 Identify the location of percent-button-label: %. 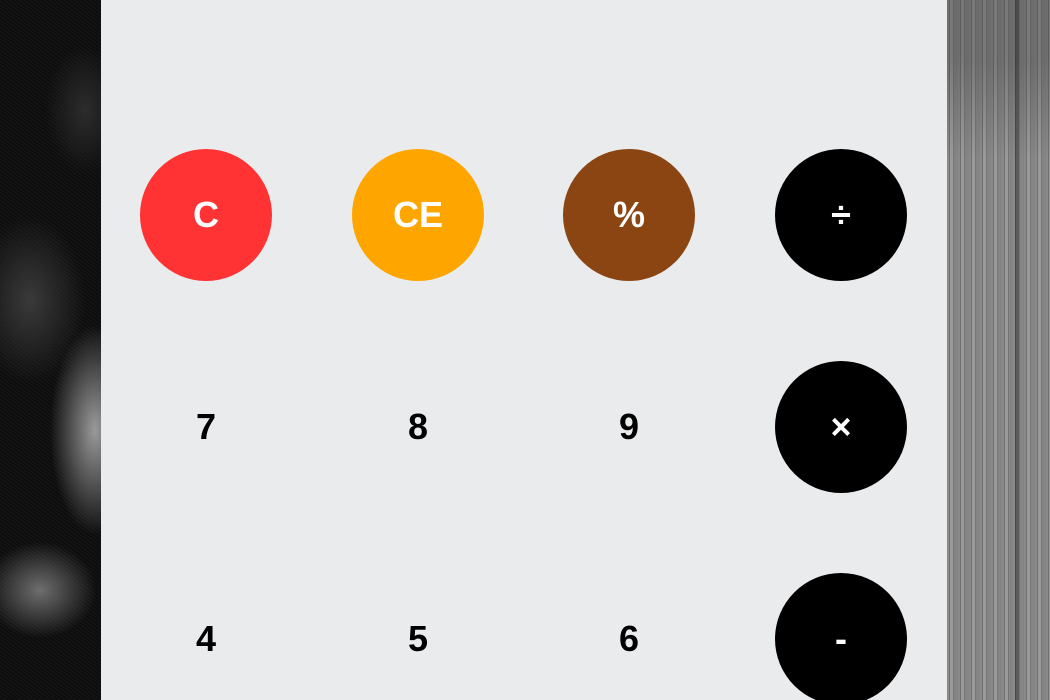
(628, 214).